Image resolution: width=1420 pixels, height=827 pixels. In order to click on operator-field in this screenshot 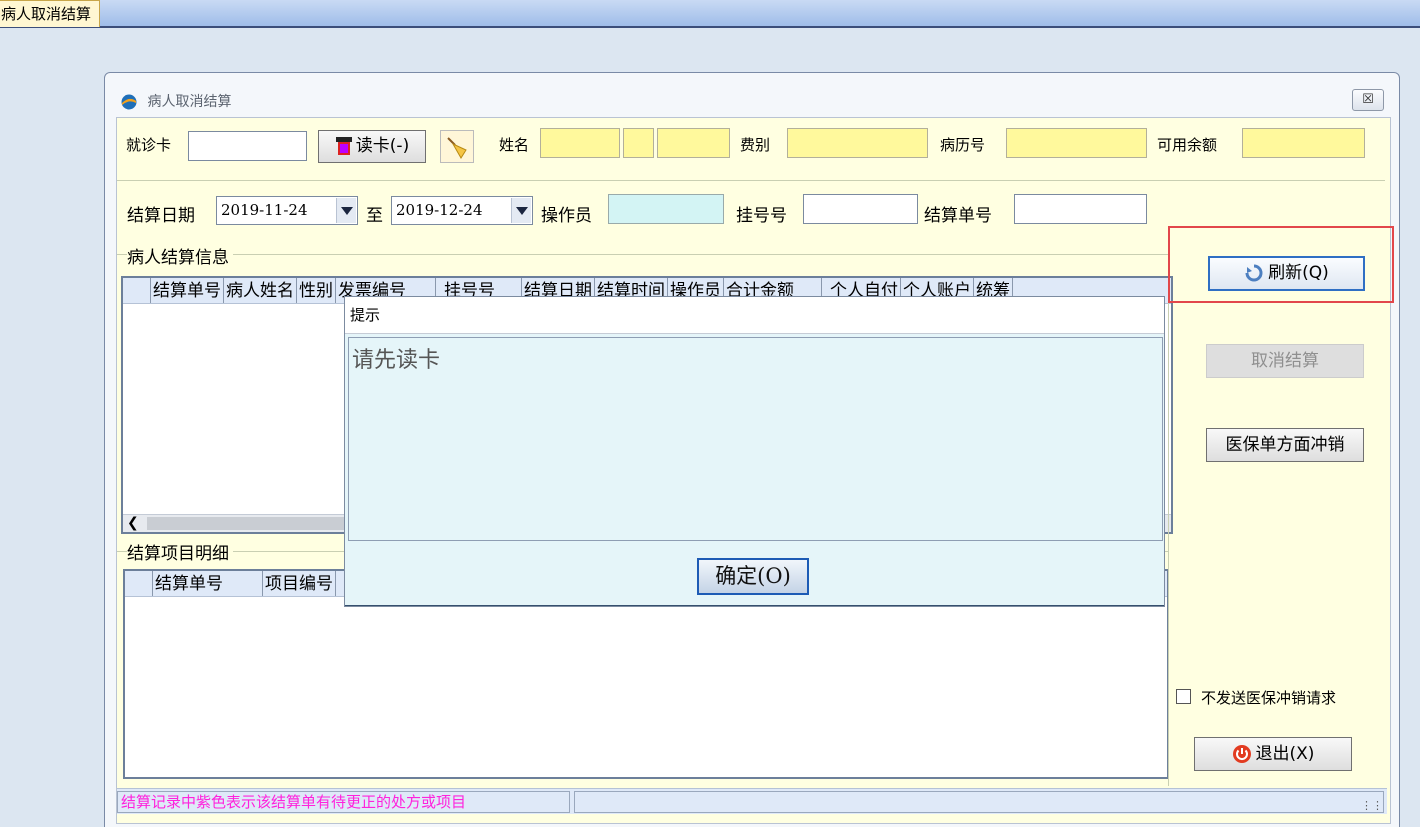, I will do `click(666, 209)`.